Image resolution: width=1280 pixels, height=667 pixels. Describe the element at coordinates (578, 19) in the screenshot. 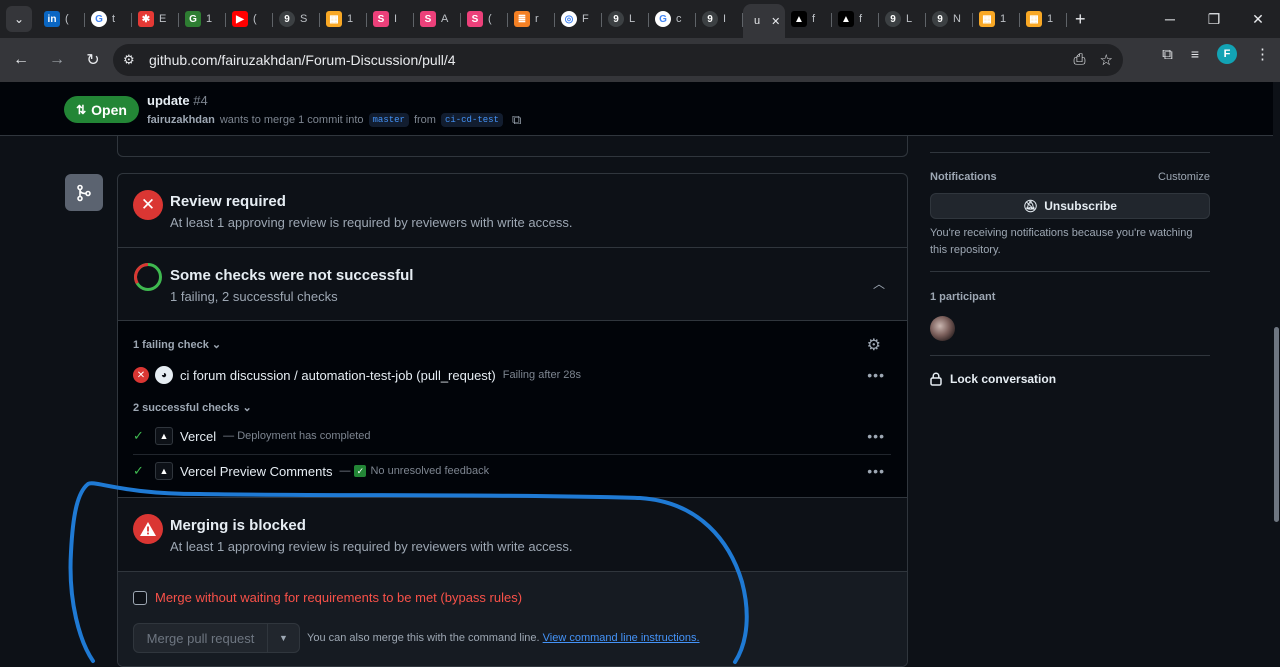

I see `browser-tab: ◎ F` at that location.